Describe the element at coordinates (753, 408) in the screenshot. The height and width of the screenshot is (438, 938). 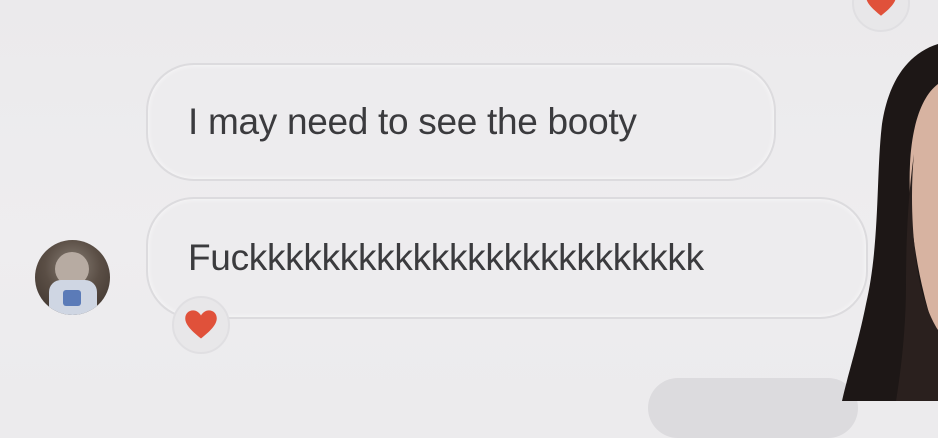
I see `partial-message-bubble` at that location.